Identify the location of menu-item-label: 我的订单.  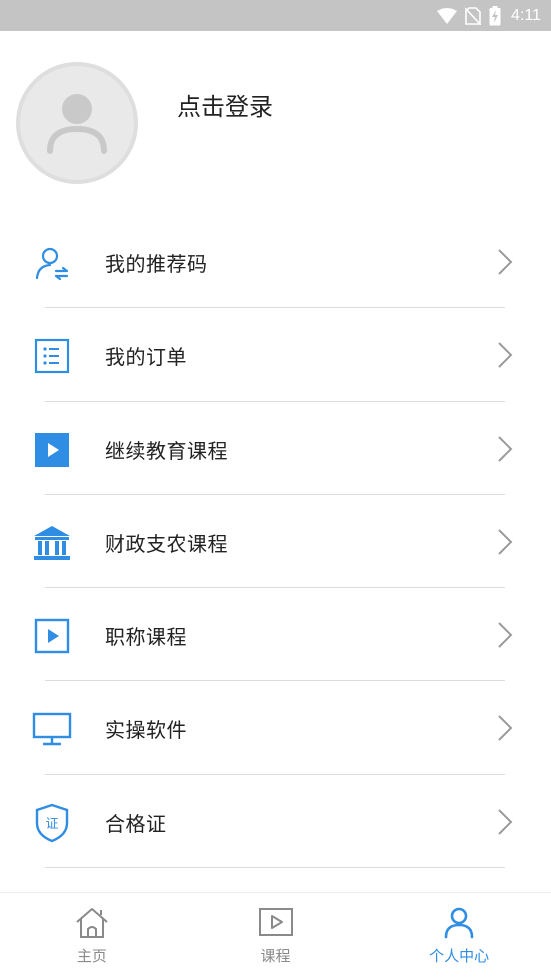
(146, 357).